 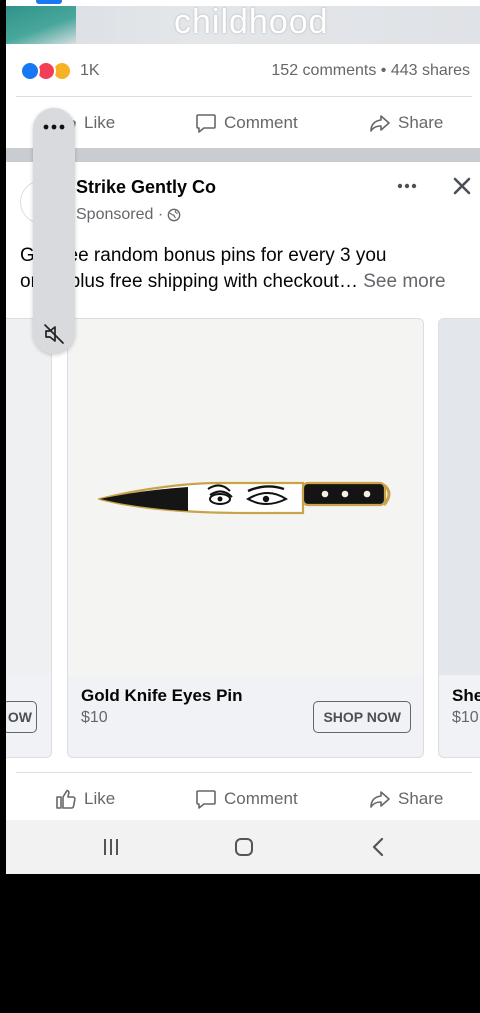 I want to click on see-more-link: See more, so click(x=404, y=281).